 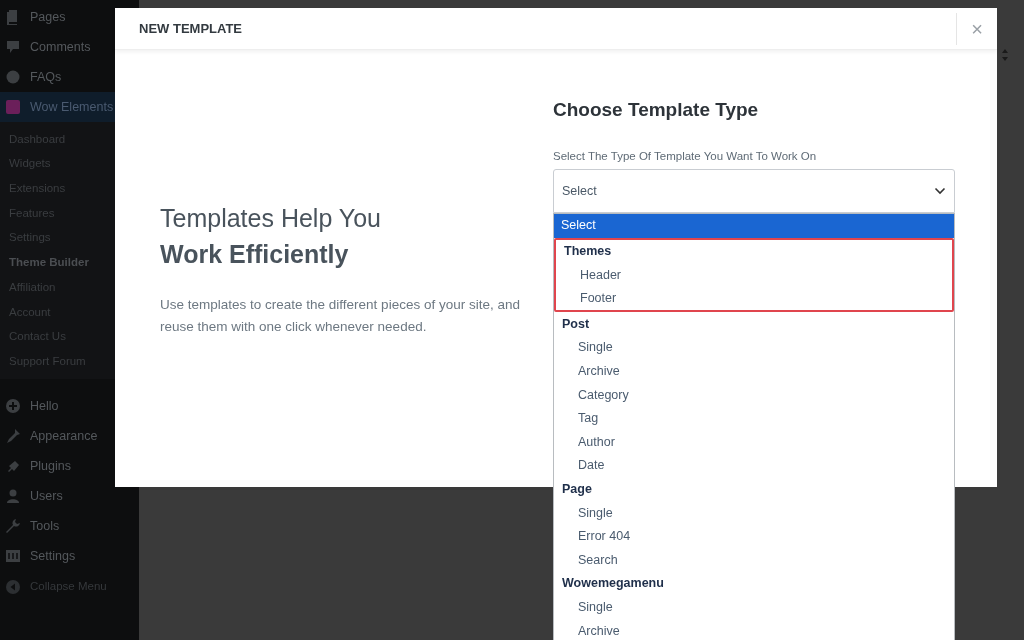 I want to click on option-group-label: Wowemegamenu, so click(x=613, y=584).